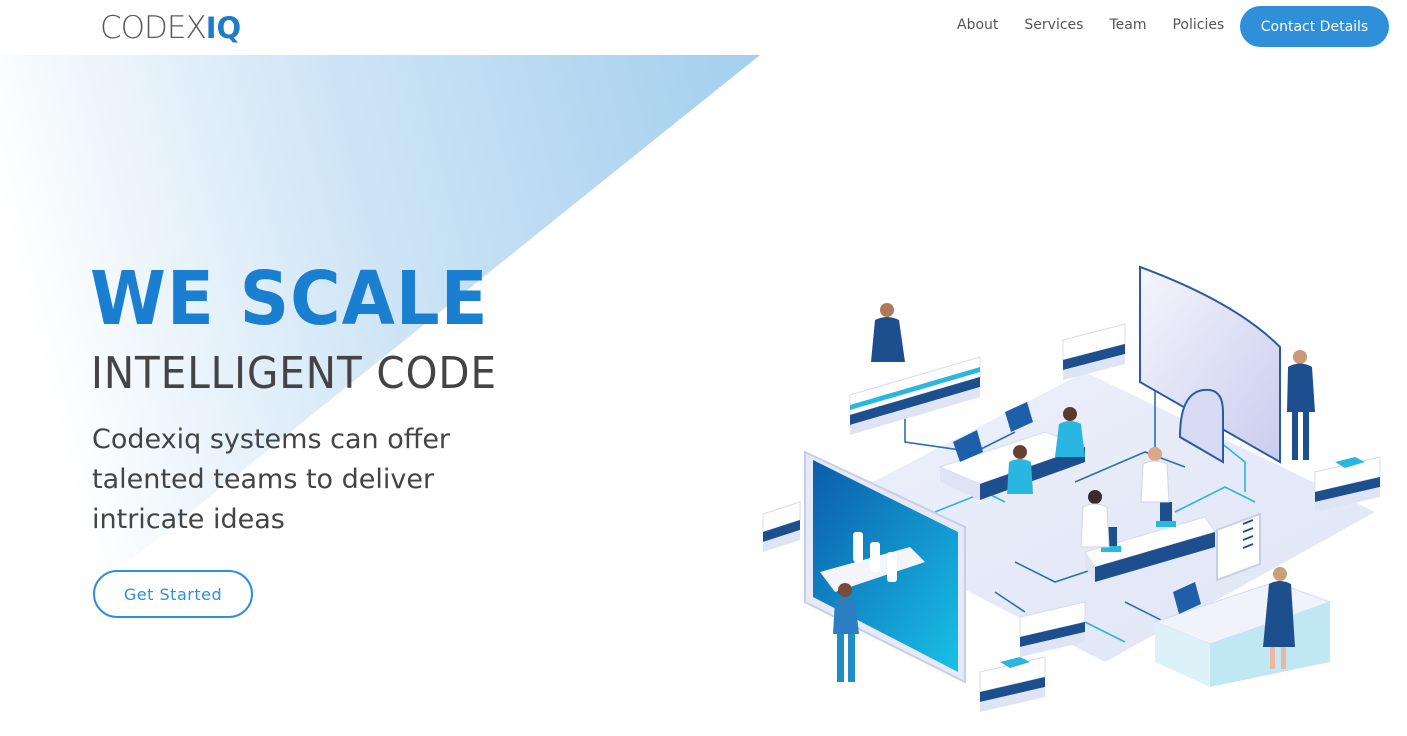 This screenshot has width=1407, height=736. I want to click on nav-policies-link: Policies, so click(1198, 25).